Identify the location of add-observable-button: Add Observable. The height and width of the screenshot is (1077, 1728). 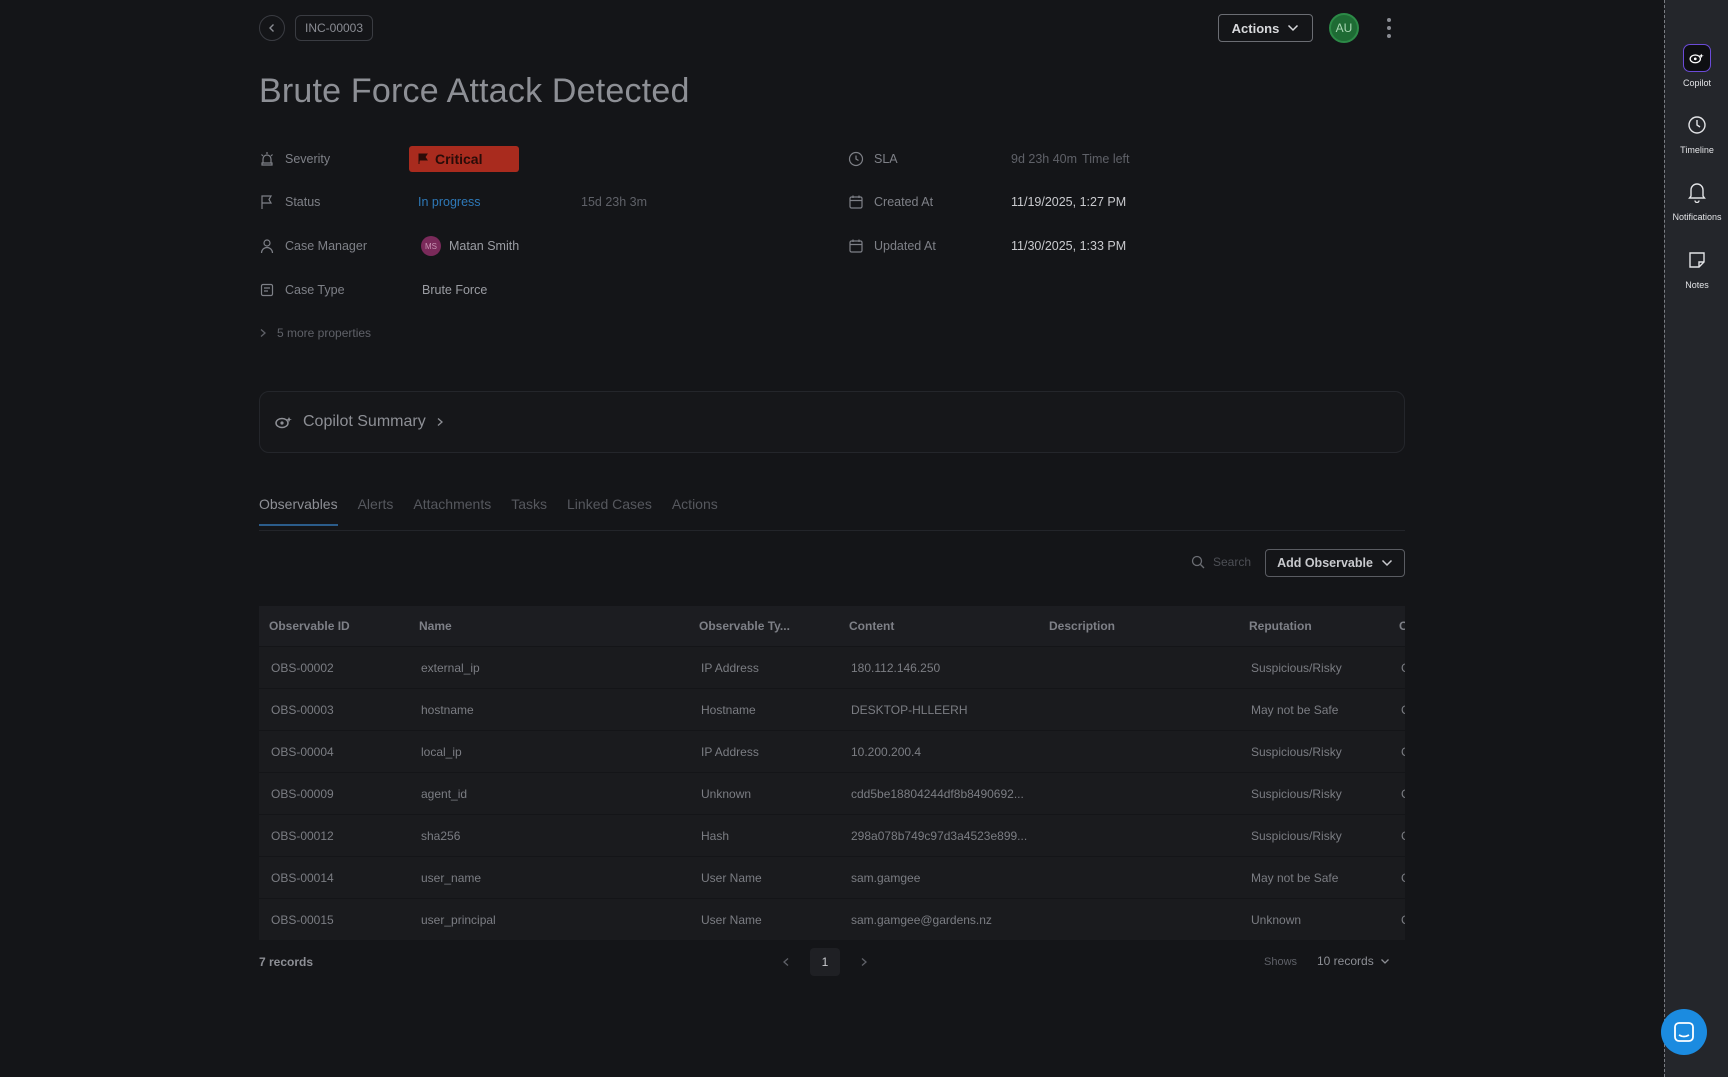
(1335, 563).